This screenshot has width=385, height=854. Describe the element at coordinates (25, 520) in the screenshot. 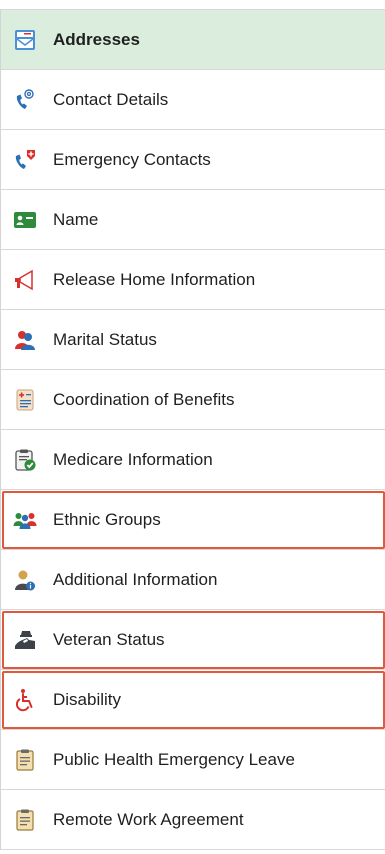

I see `group-people-icon` at that location.